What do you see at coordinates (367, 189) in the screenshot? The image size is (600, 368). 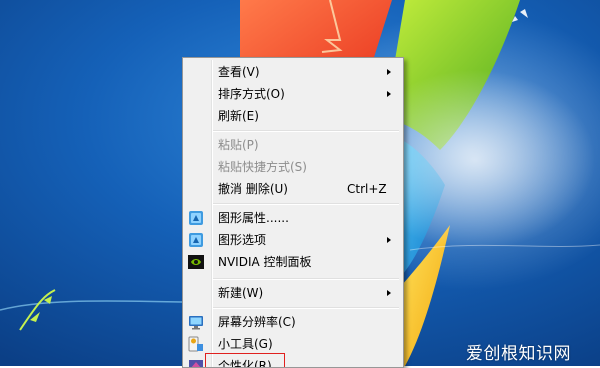 I see `menu-item-shortcut: Ctrl+Z` at bounding box center [367, 189].